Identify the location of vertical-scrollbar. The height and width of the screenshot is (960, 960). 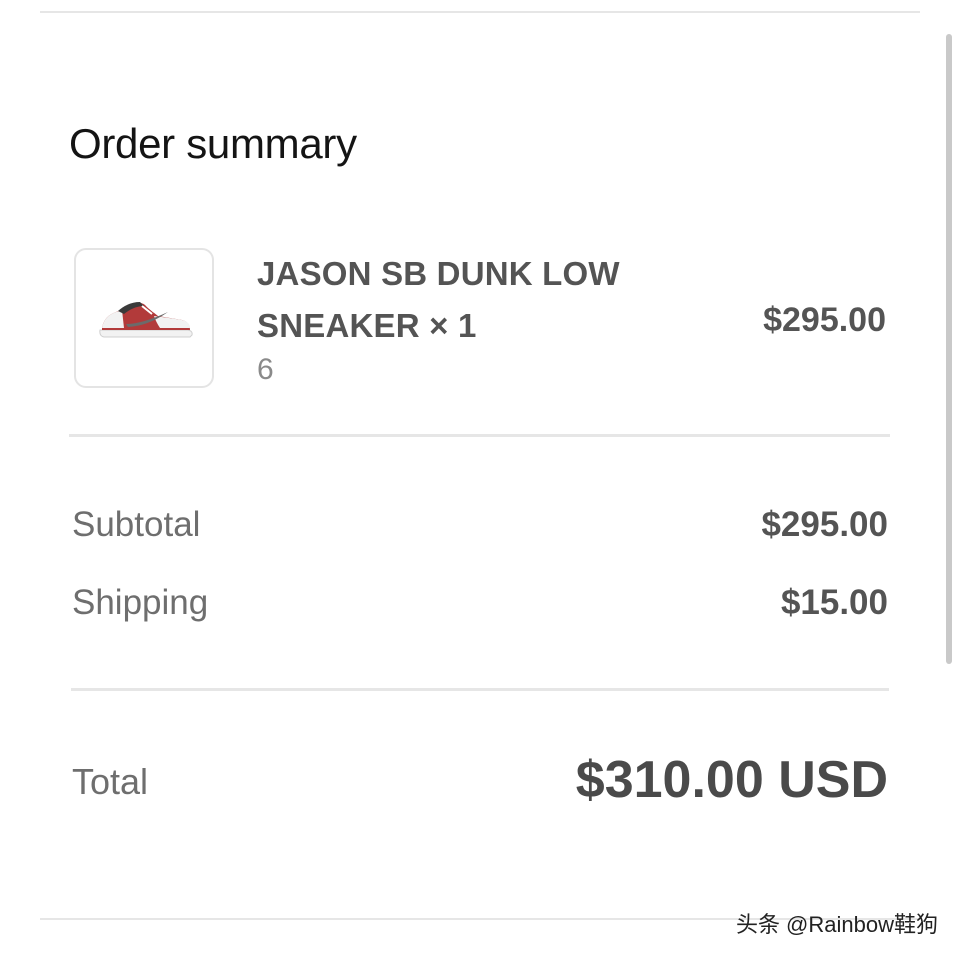
(949, 349).